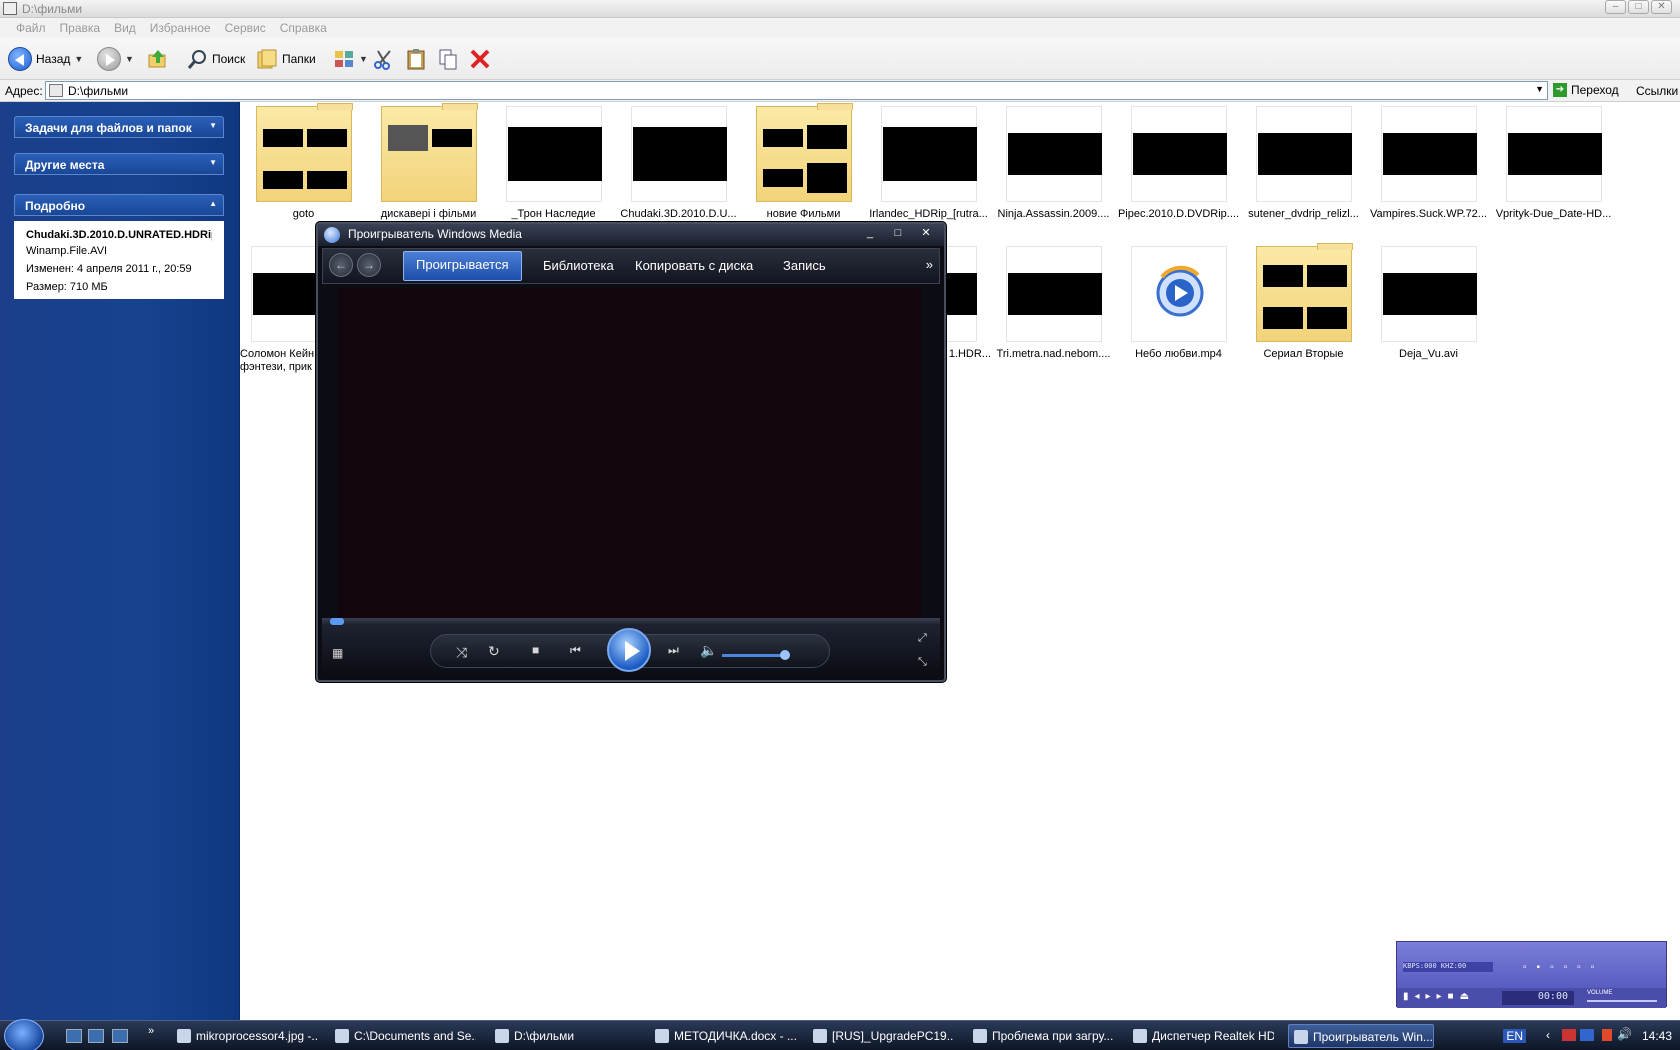 The height and width of the screenshot is (1050, 1680). I want to click on file-item: goto, so click(303, 161).